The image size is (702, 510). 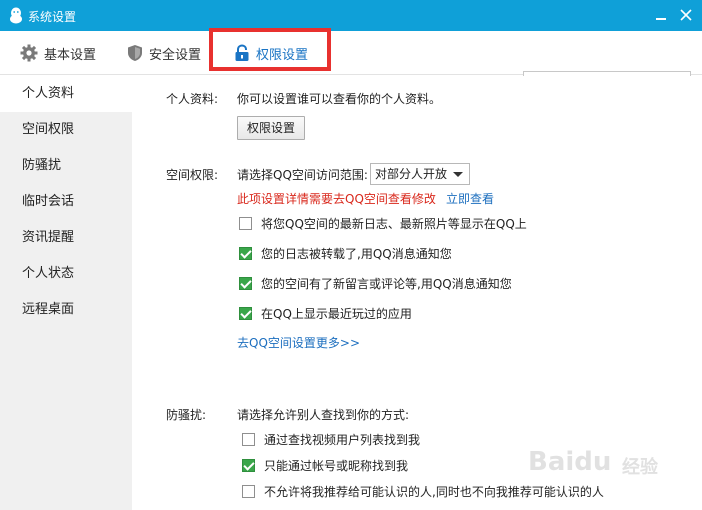 What do you see at coordinates (686, 15) in the screenshot?
I see `close-icon` at bounding box center [686, 15].